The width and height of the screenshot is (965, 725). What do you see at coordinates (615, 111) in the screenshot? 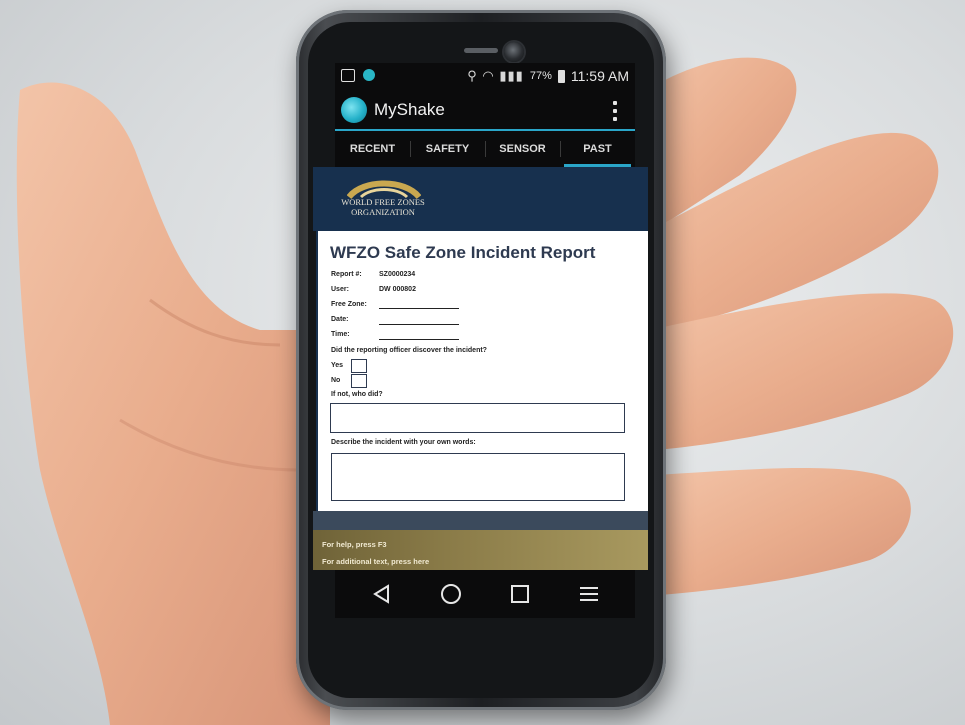
I see `overflow-menu-icon` at bounding box center [615, 111].